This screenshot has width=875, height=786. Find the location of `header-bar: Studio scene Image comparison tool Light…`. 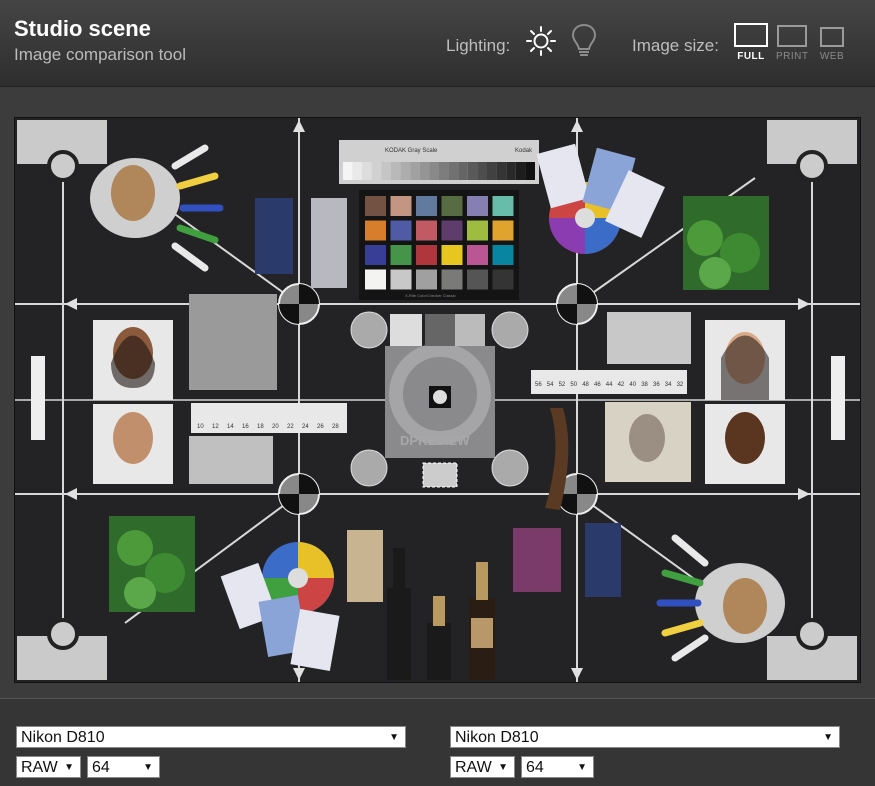

header-bar: Studio scene Image comparison tool Light… is located at coordinates (437, 43).